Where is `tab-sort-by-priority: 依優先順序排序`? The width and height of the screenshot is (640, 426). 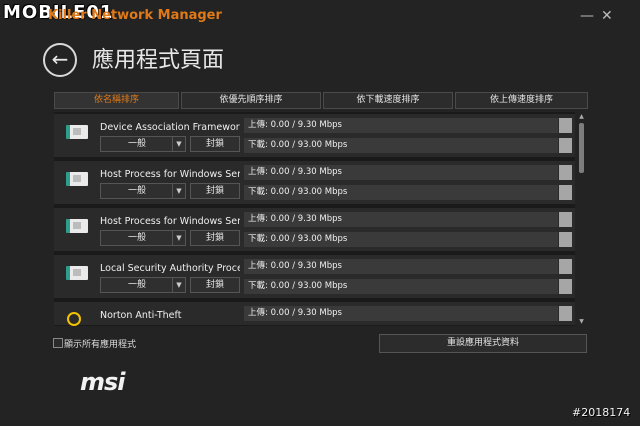
tab-sort-by-priority: 依優先順序排序 is located at coordinates (251, 100).